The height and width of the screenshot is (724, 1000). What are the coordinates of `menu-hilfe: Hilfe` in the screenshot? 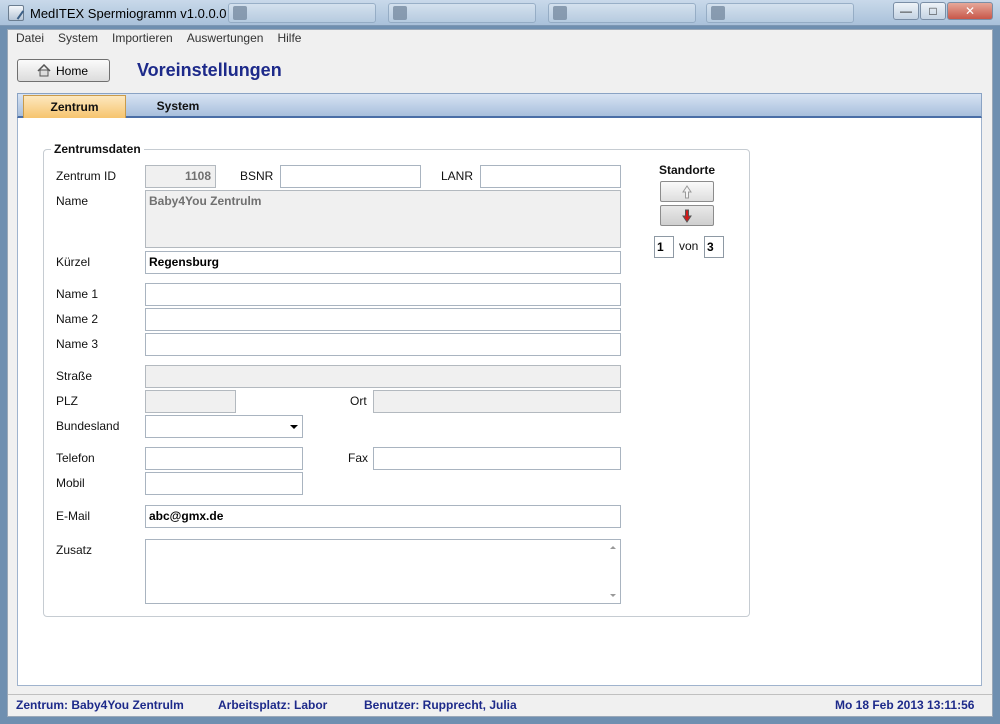 It's located at (289, 38).